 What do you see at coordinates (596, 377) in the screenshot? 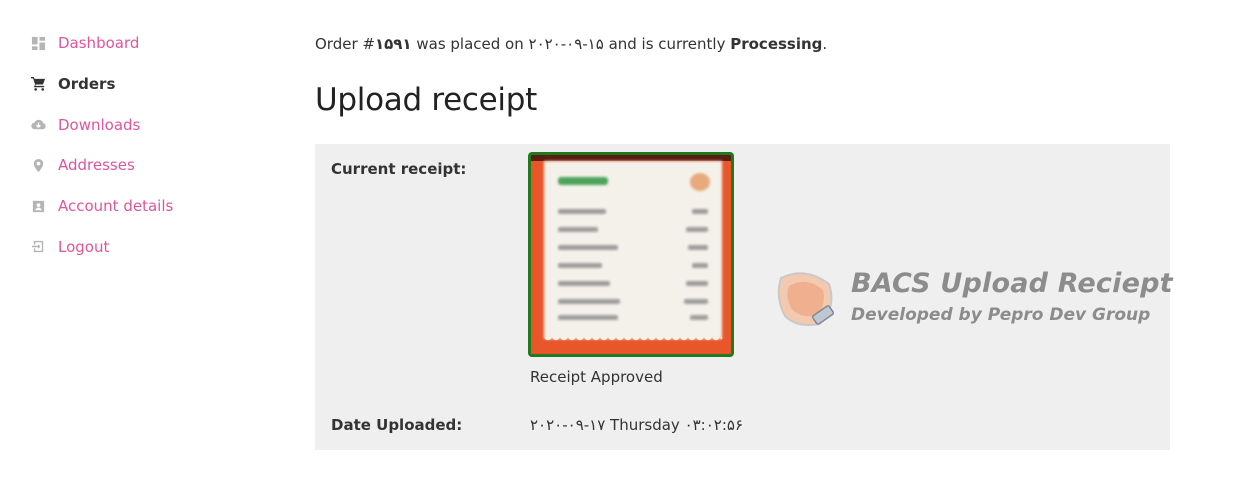
I see `receipt-status: Receipt Approved` at bounding box center [596, 377].